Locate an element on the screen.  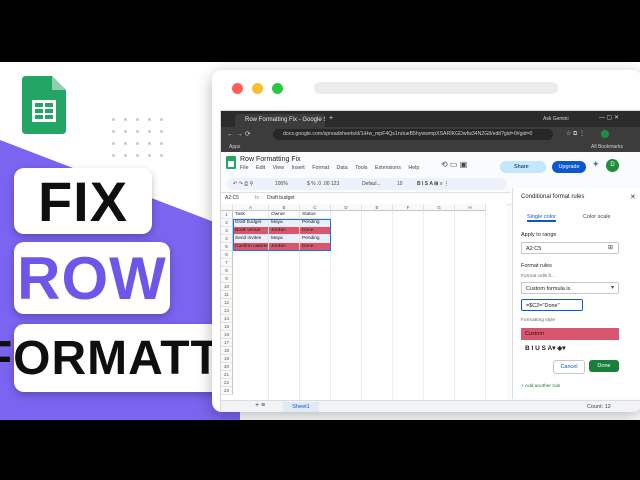
back-icon: ← → ⟳ is located at coordinates (239, 134).